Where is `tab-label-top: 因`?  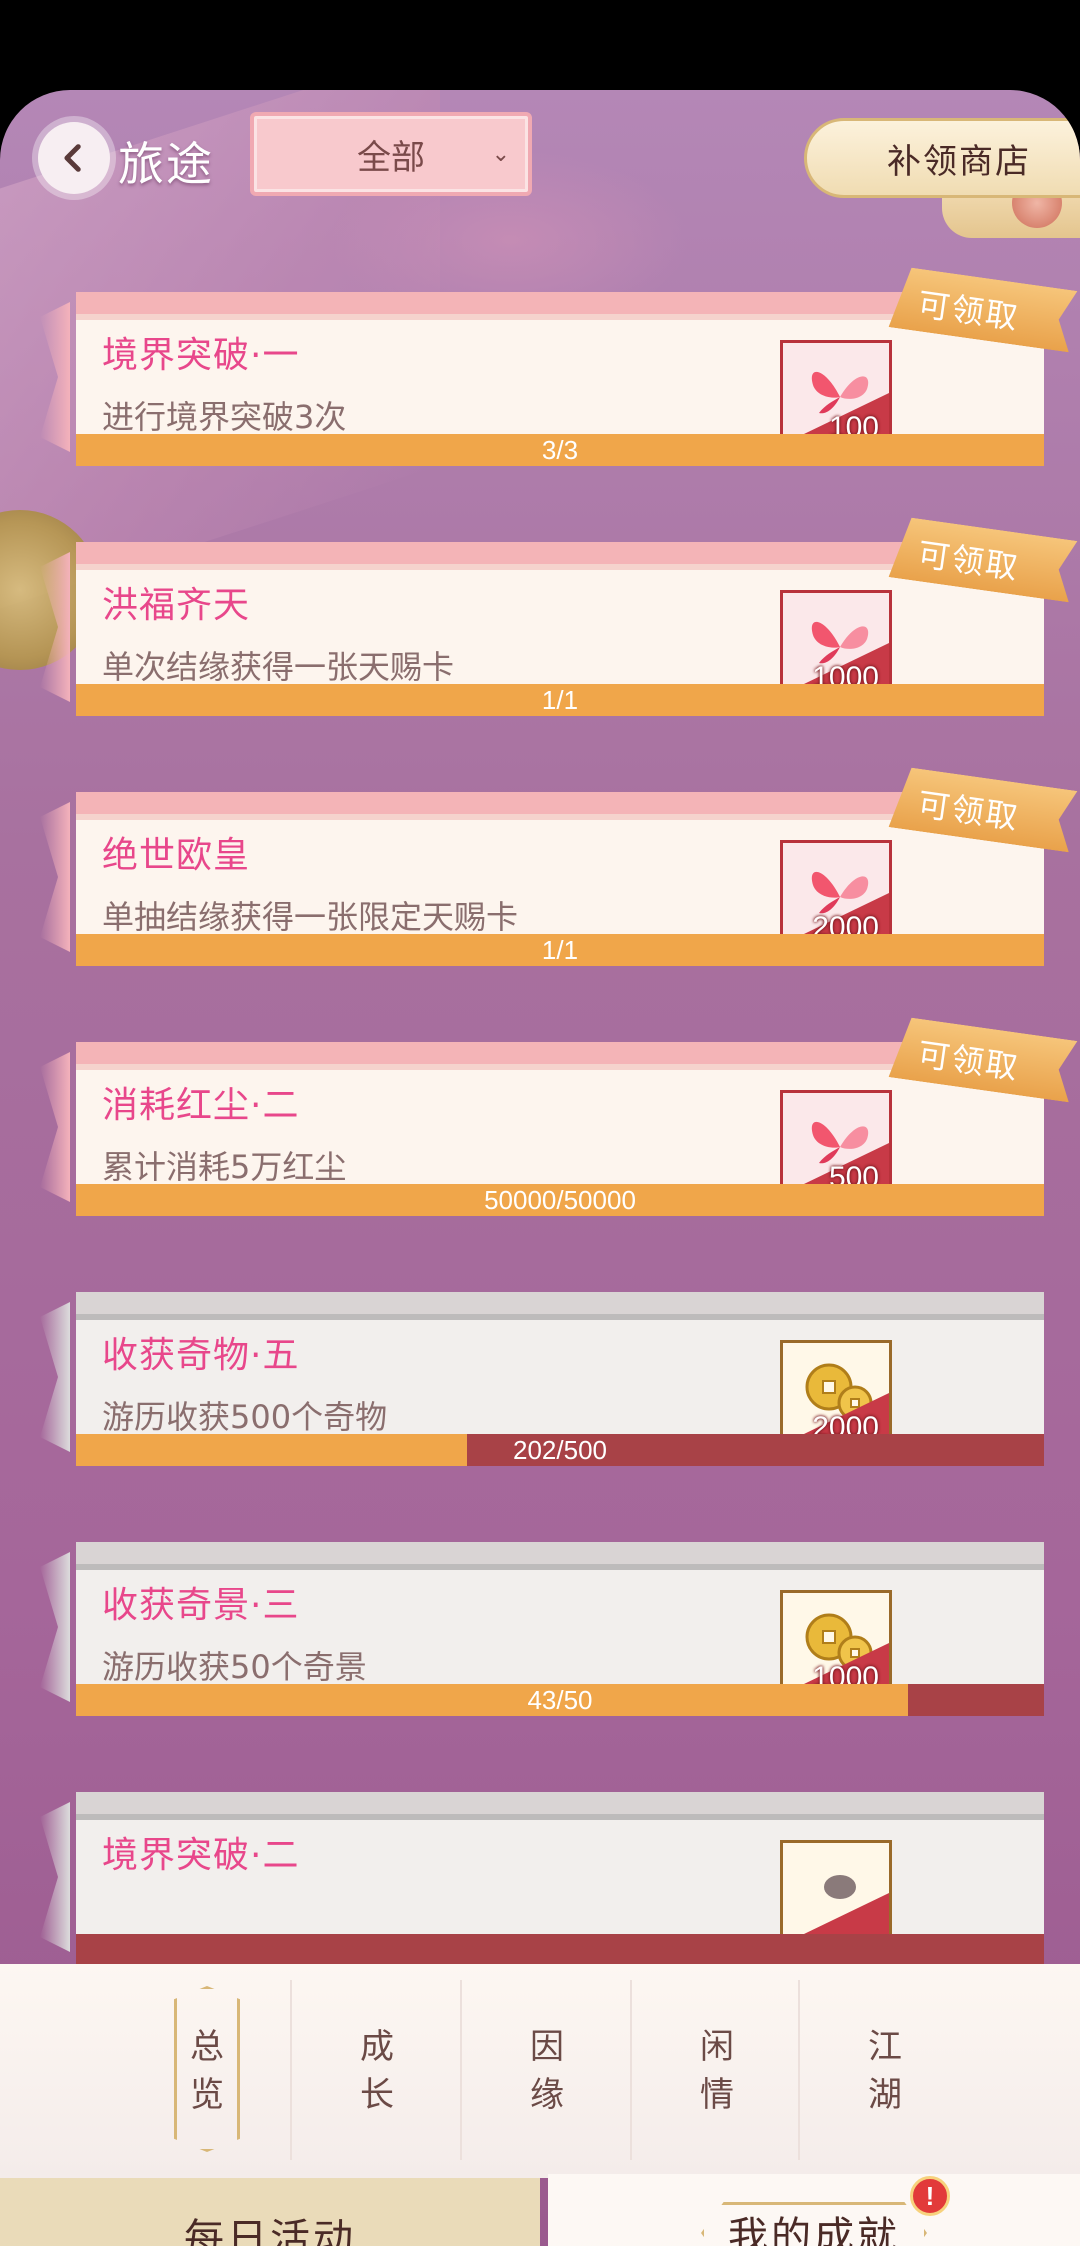
tab-label-top: 因 is located at coordinates (547, 2047).